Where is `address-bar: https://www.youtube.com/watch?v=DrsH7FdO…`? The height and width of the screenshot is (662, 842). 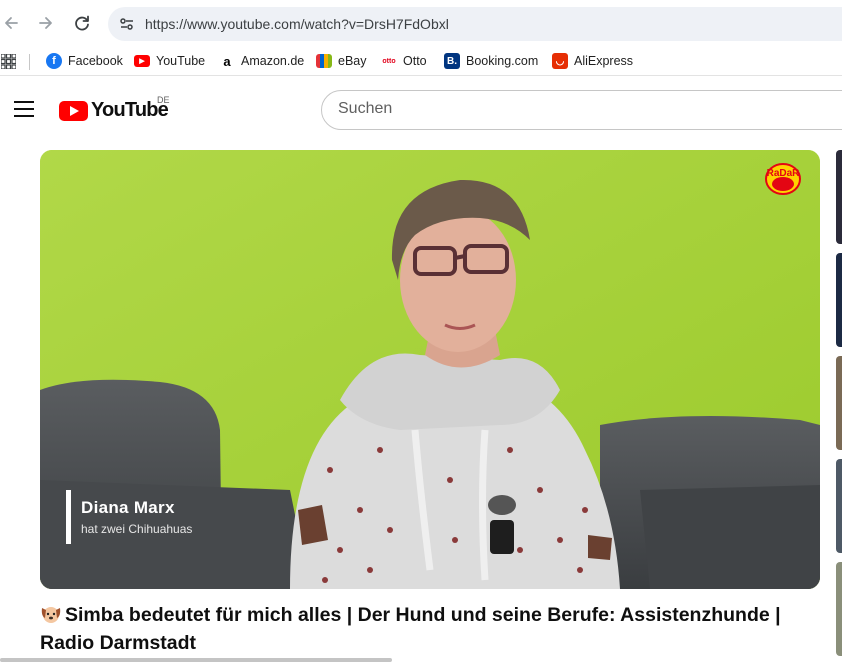 address-bar: https://www.youtube.com/watch?v=DrsH7FdO… is located at coordinates (475, 24).